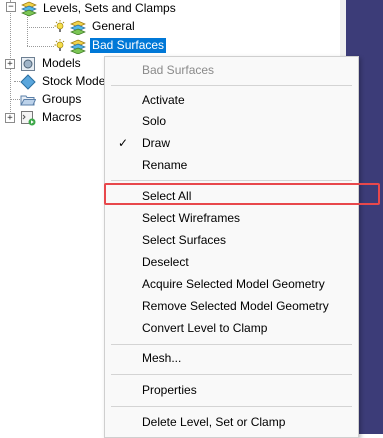 This screenshot has height=438, width=383. I want to click on tree-item-label: General, so click(113, 26).